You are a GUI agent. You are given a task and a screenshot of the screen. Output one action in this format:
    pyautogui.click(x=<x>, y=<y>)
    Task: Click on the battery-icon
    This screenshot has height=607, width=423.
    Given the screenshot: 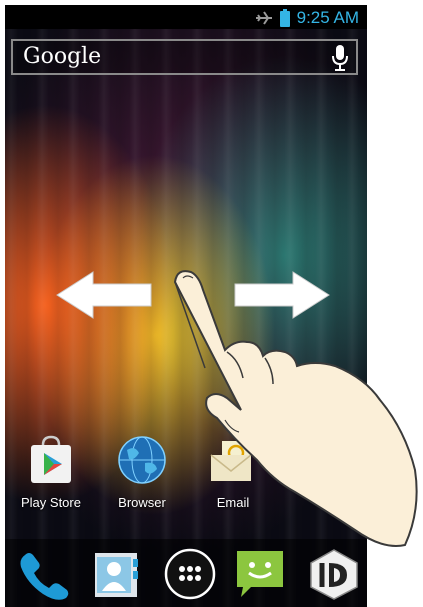 What is the action you would take?
    pyautogui.click(x=284, y=18)
    